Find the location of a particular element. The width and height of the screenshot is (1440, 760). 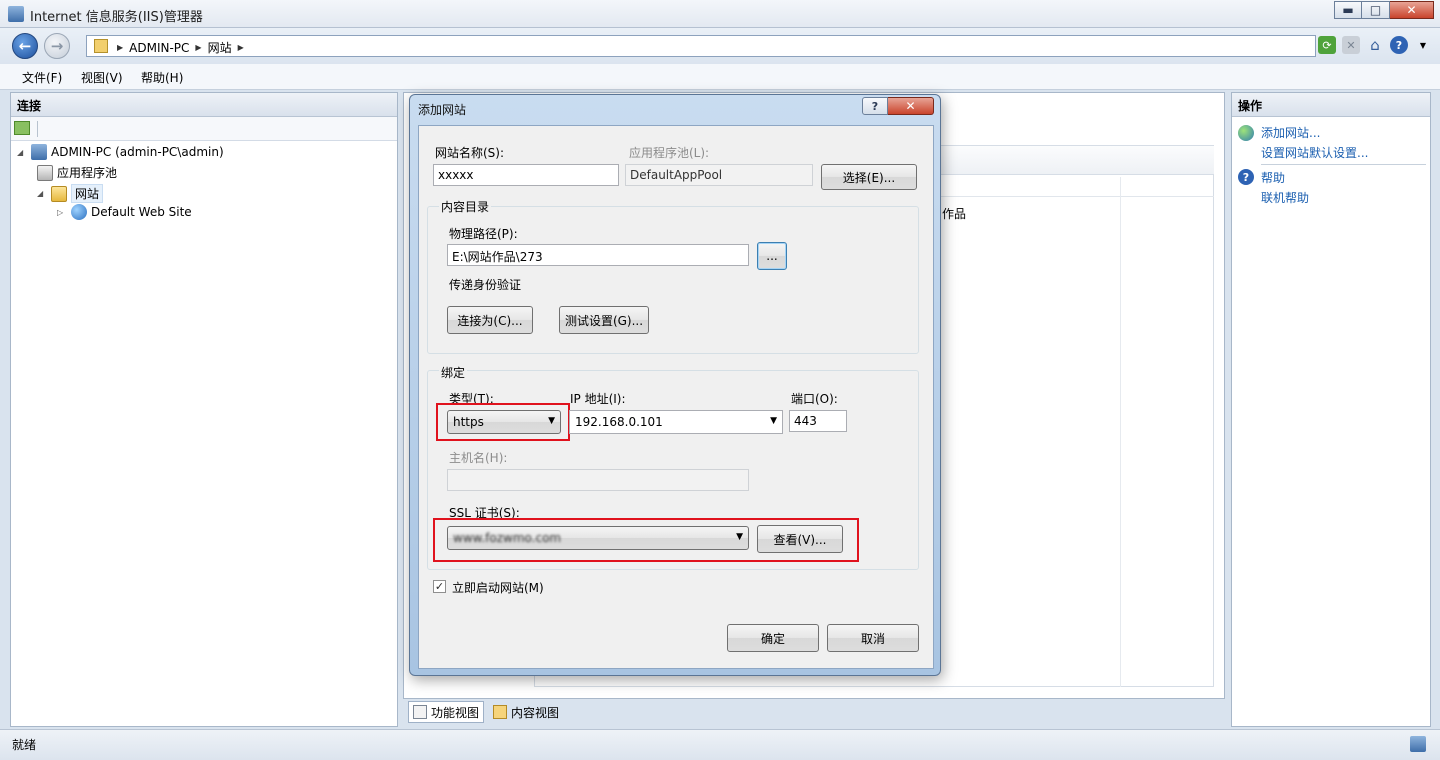

site-name-label: 网站名称(S): is located at coordinates (470, 153).